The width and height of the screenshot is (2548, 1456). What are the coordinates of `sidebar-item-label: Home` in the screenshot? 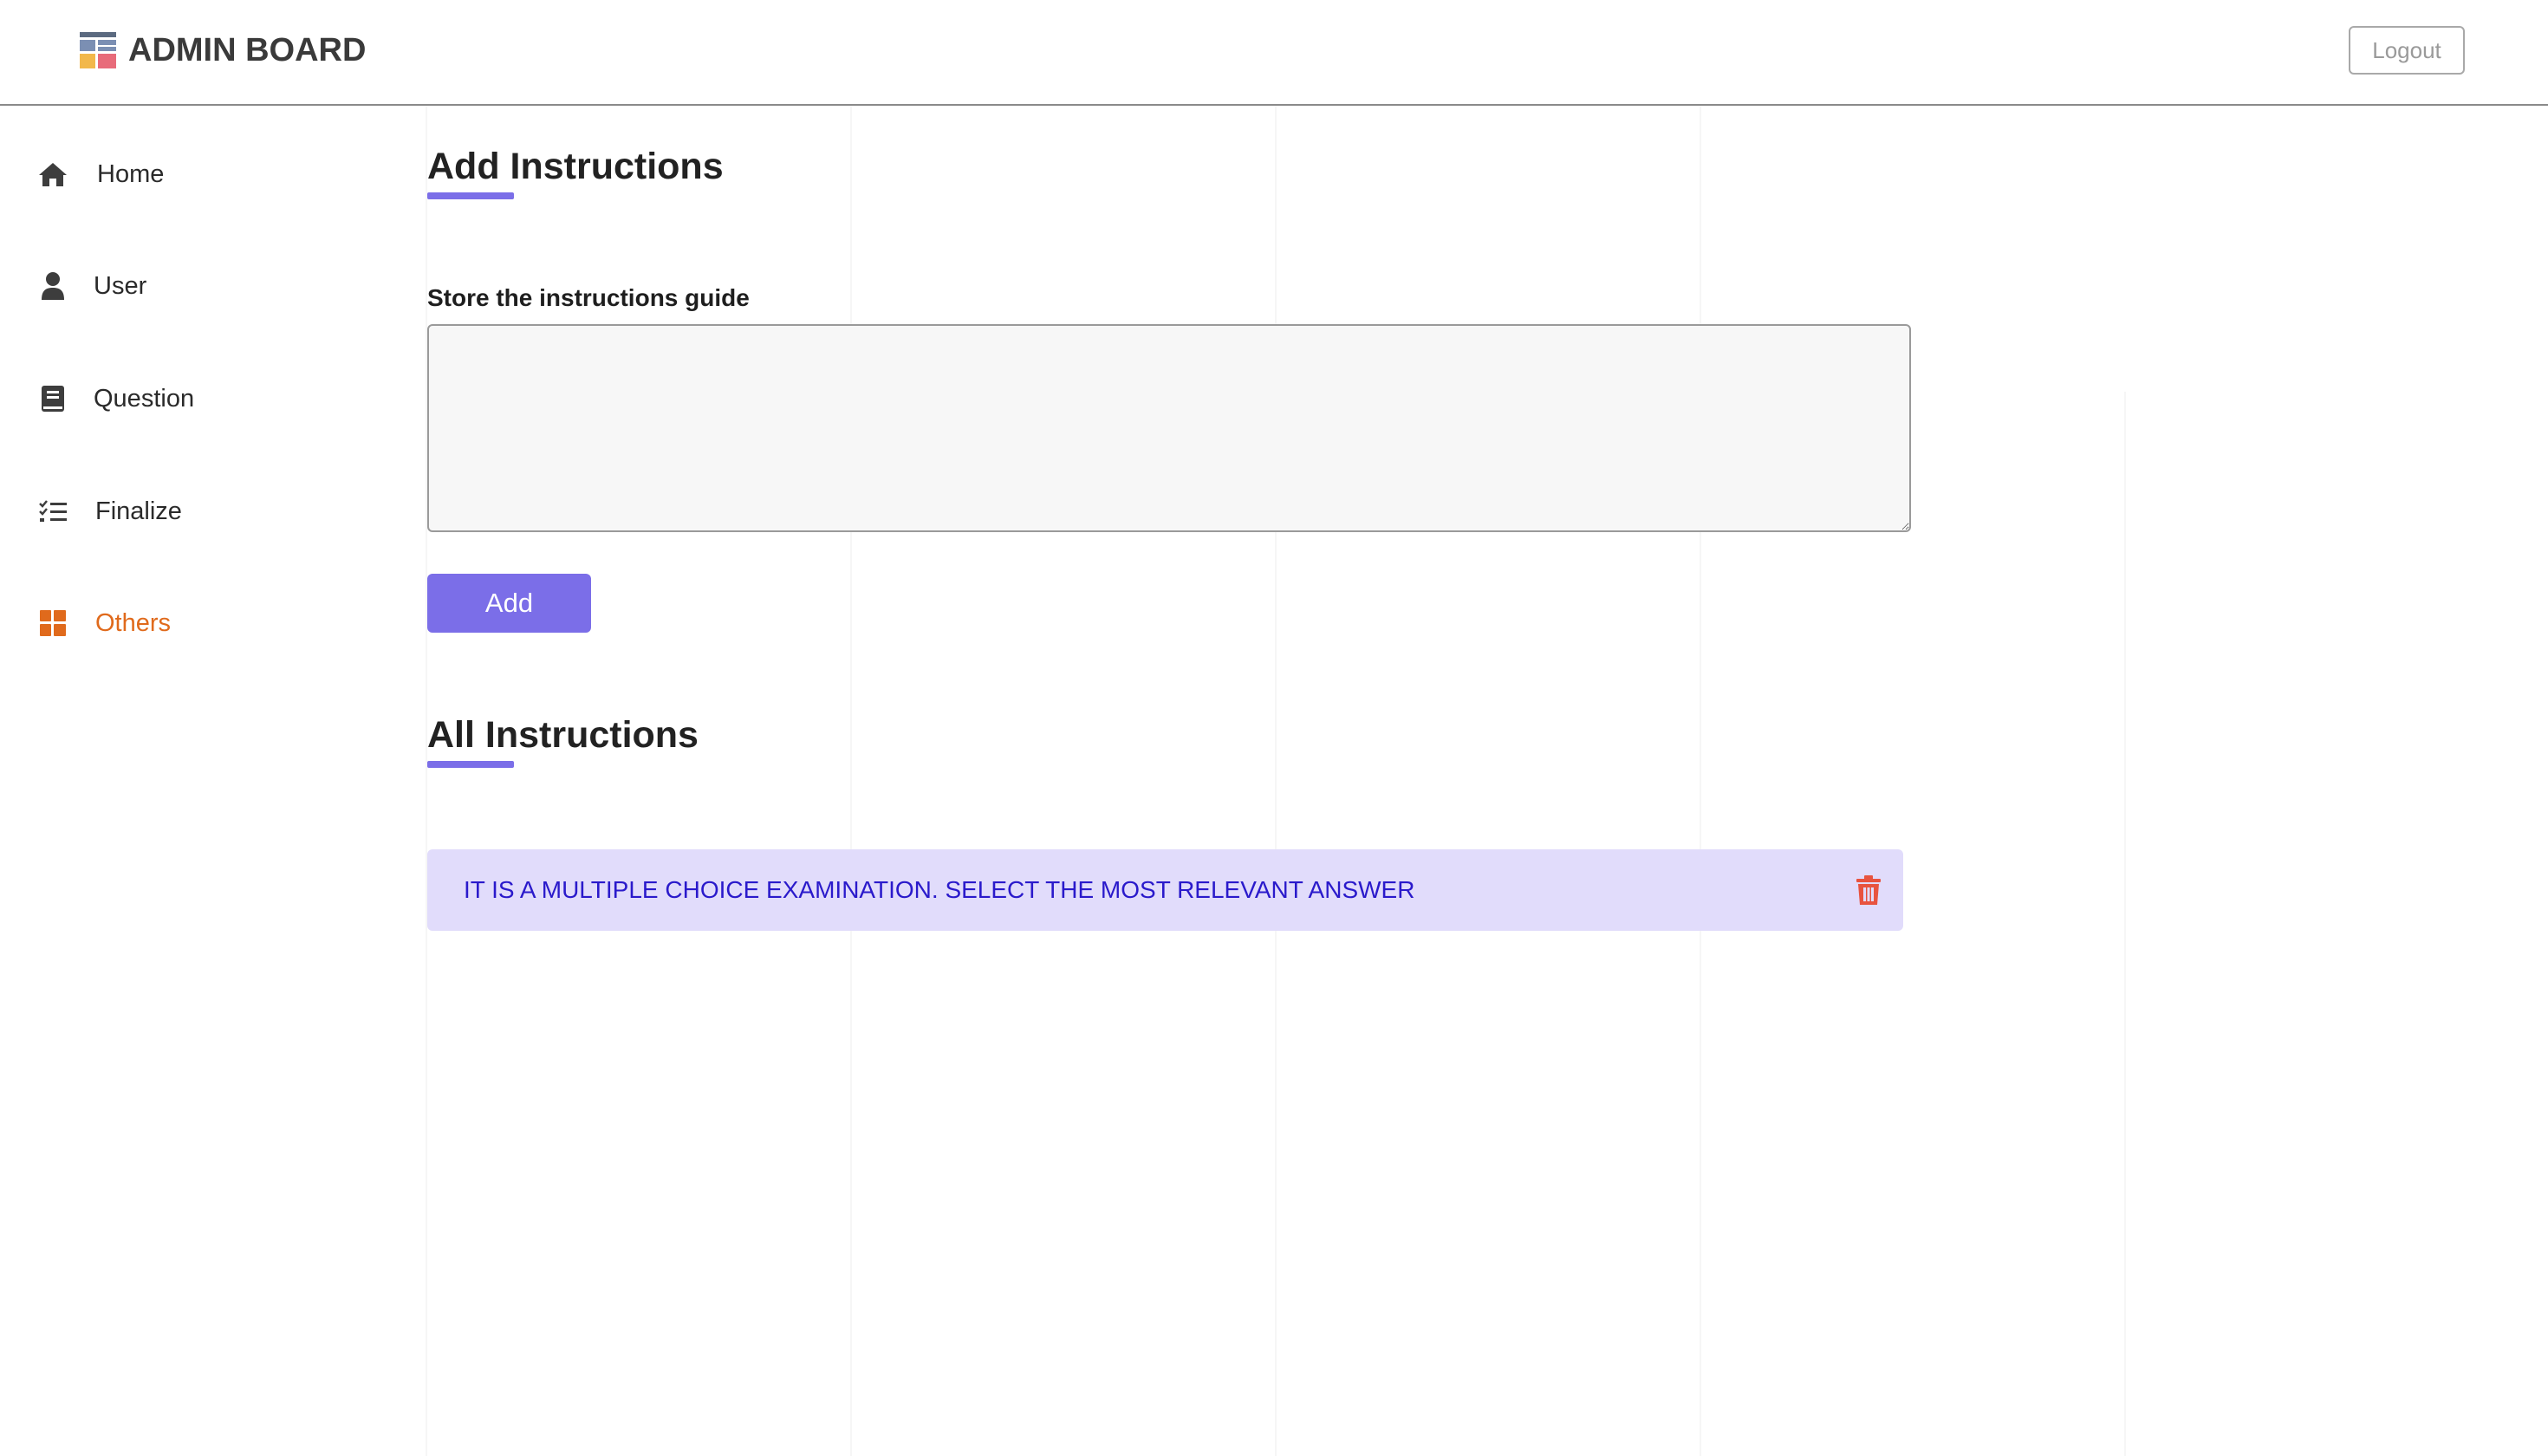 It's located at (131, 173).